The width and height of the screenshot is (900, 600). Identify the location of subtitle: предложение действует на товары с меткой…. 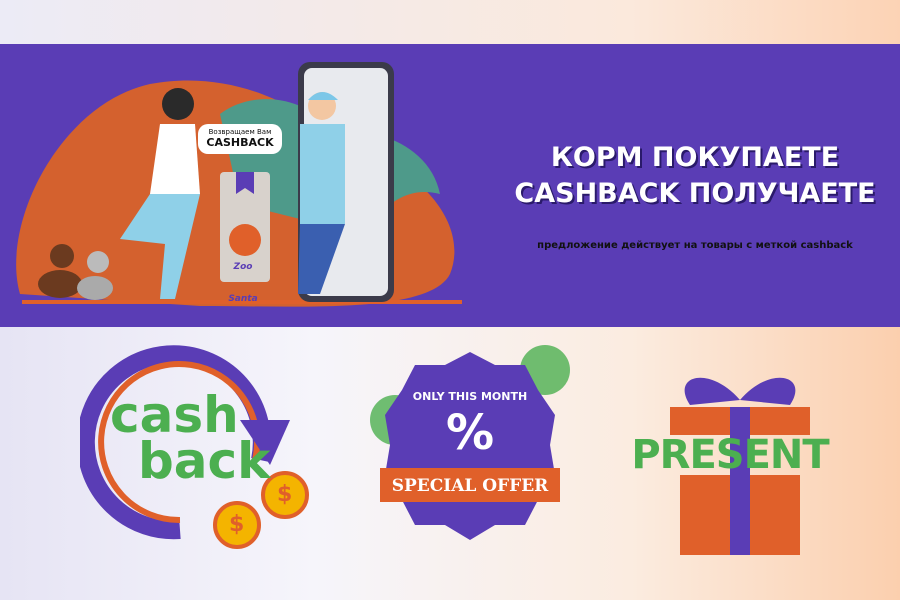
(695, 245).